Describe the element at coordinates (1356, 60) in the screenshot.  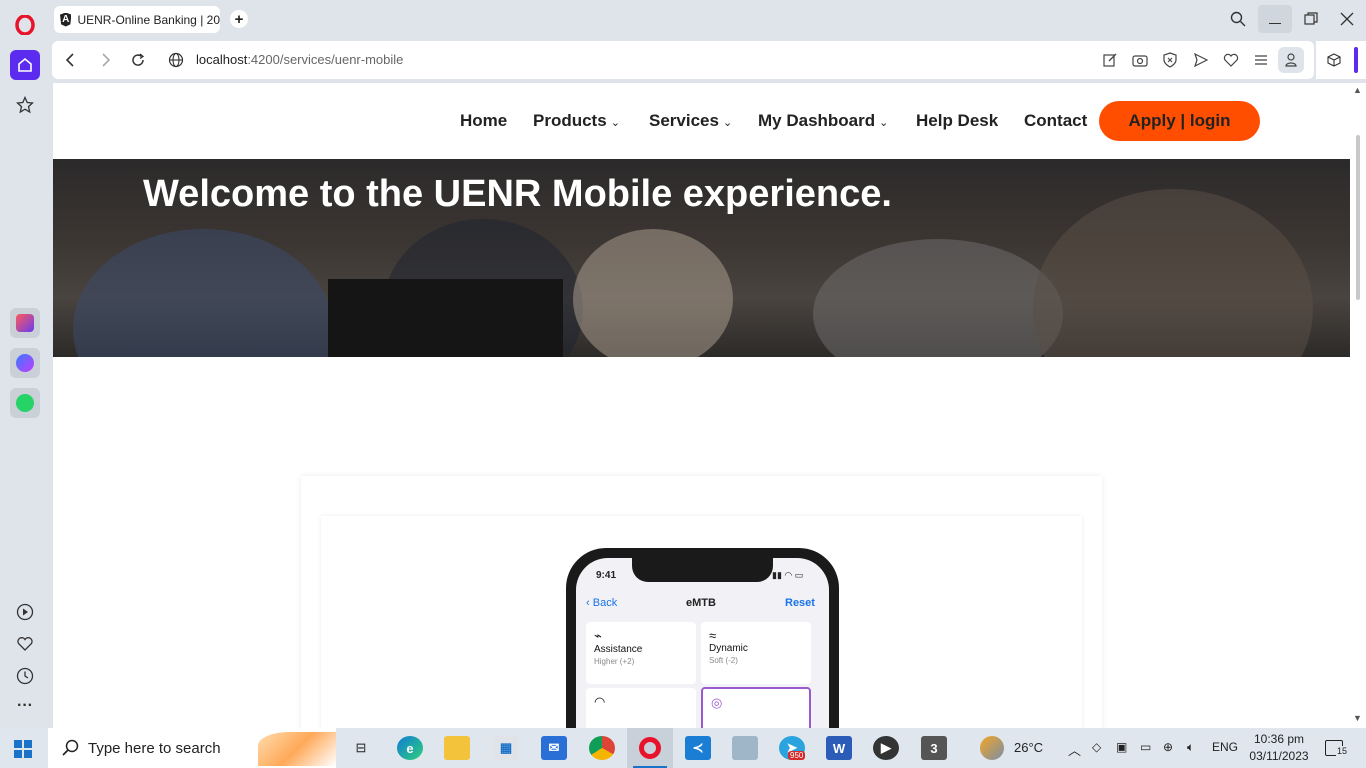
I see `sidebar-indicator` at that location.